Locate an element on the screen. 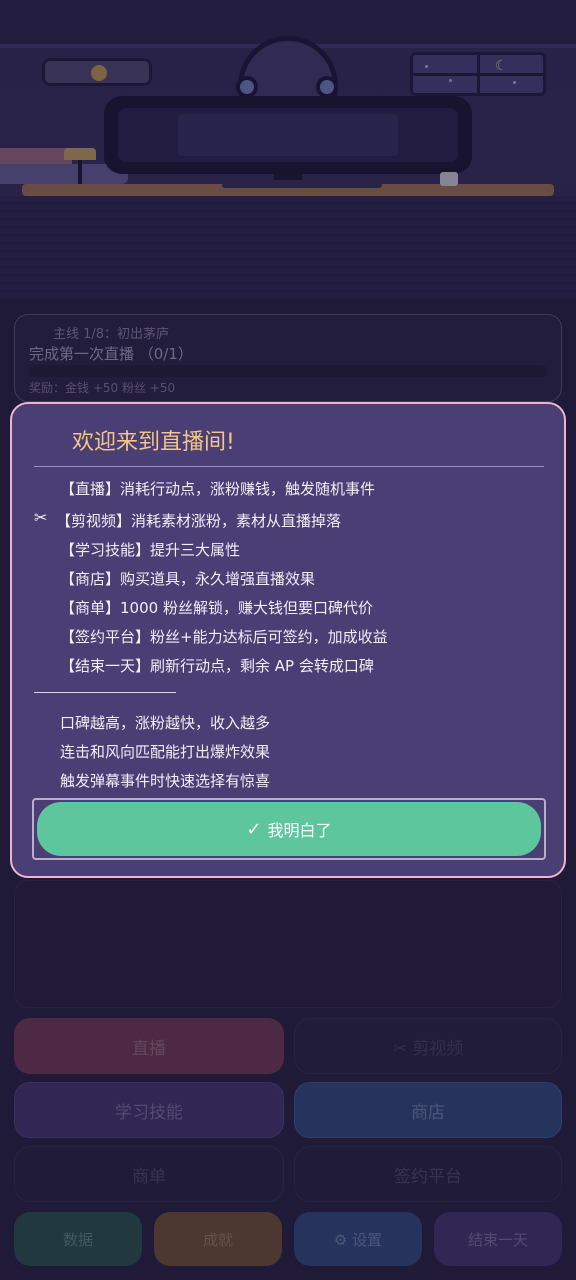 The image size is (576, 1280). help-item-clip: 【剪视频】消耗素材涨粉，素材从直播掉落 is located at coordinates (199, 521).